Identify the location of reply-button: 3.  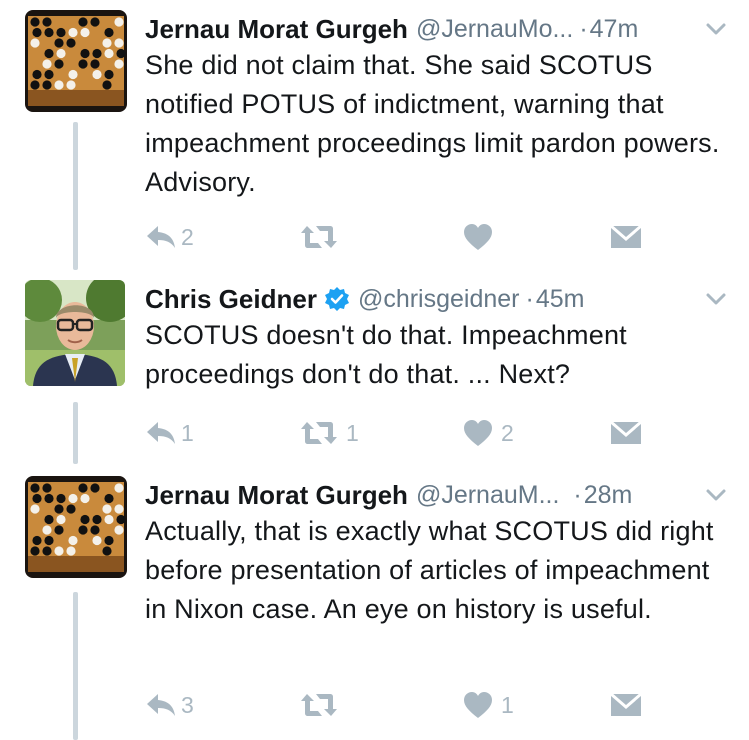
(169, 705).